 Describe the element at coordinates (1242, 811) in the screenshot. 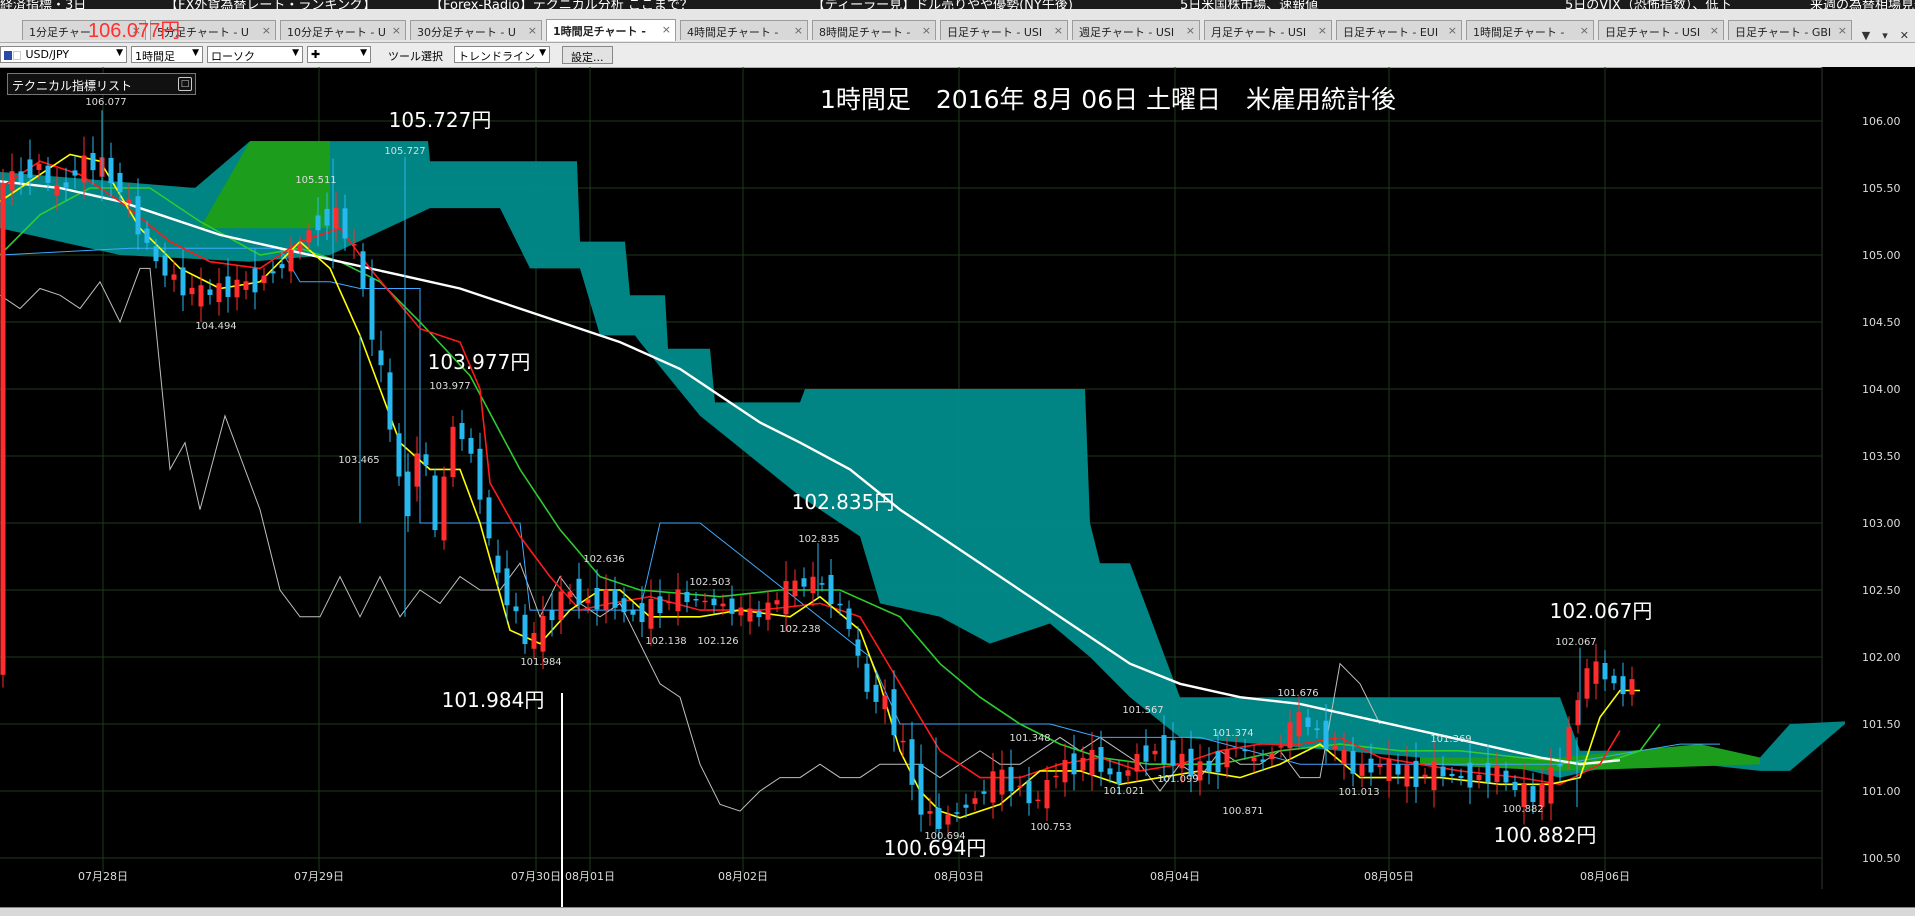

I see `price-point-label: 100.871` at that location.